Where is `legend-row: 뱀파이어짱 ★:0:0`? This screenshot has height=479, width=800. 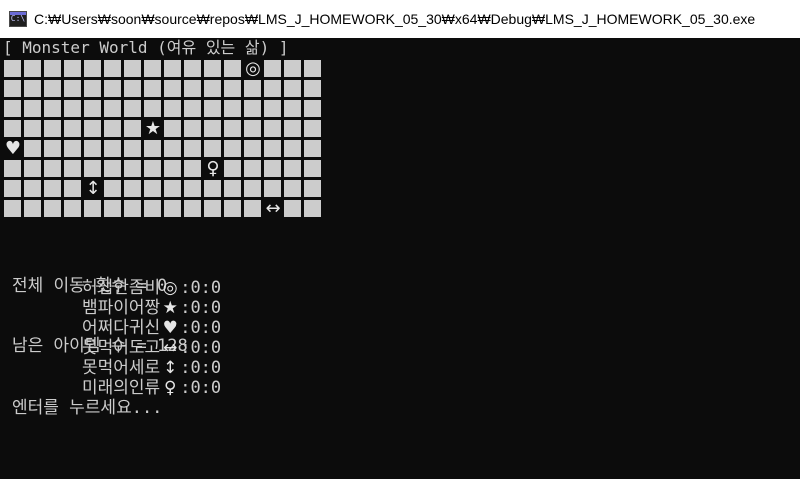 legend-row: 뱀파이어짱 ★:0:0 is located at coordinates (151, 308).